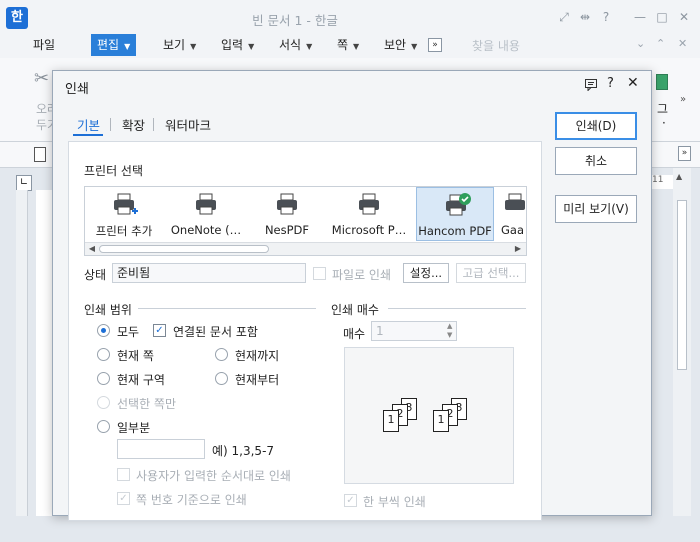 The width and height of the screenshot is (700, 542). I want to click on chevron-up-icon: ⌃, so click(660, 43).